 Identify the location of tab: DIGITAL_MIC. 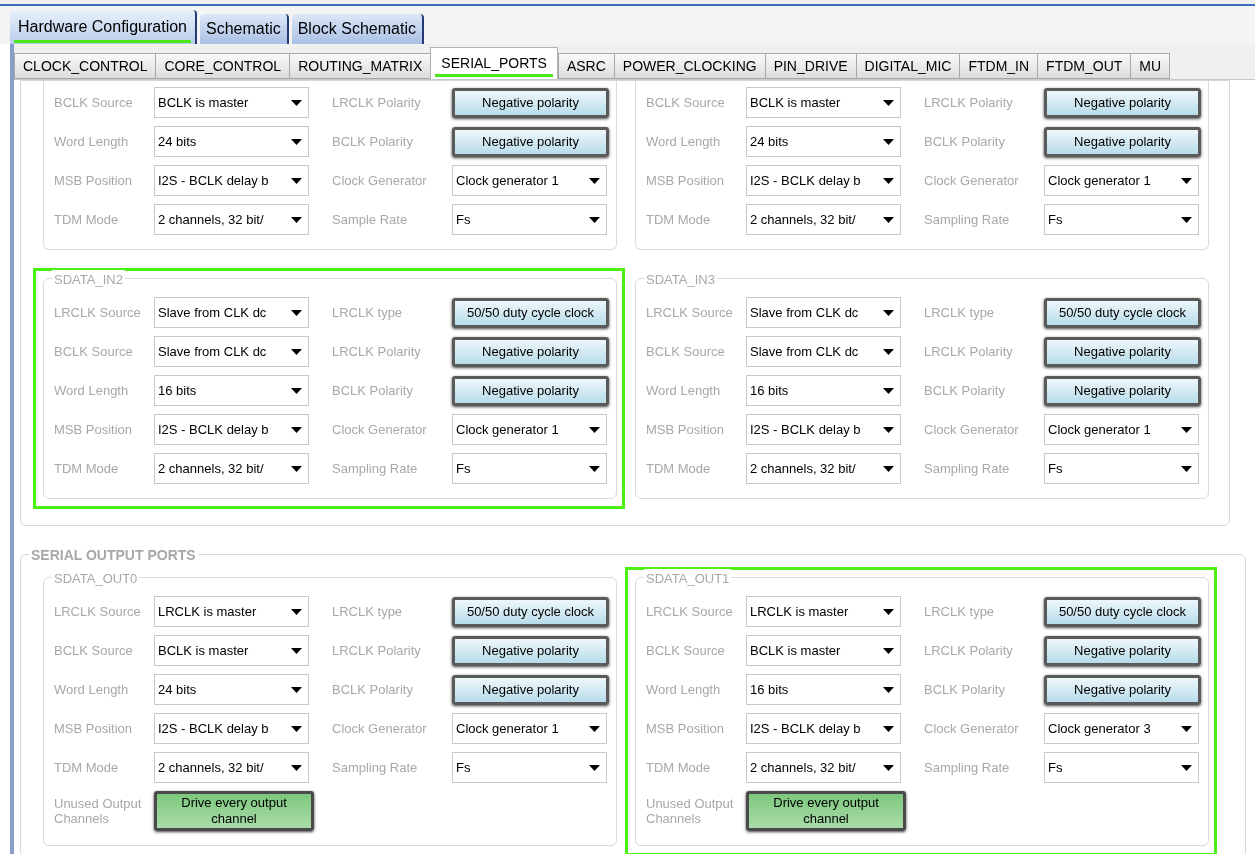
(908, 66).